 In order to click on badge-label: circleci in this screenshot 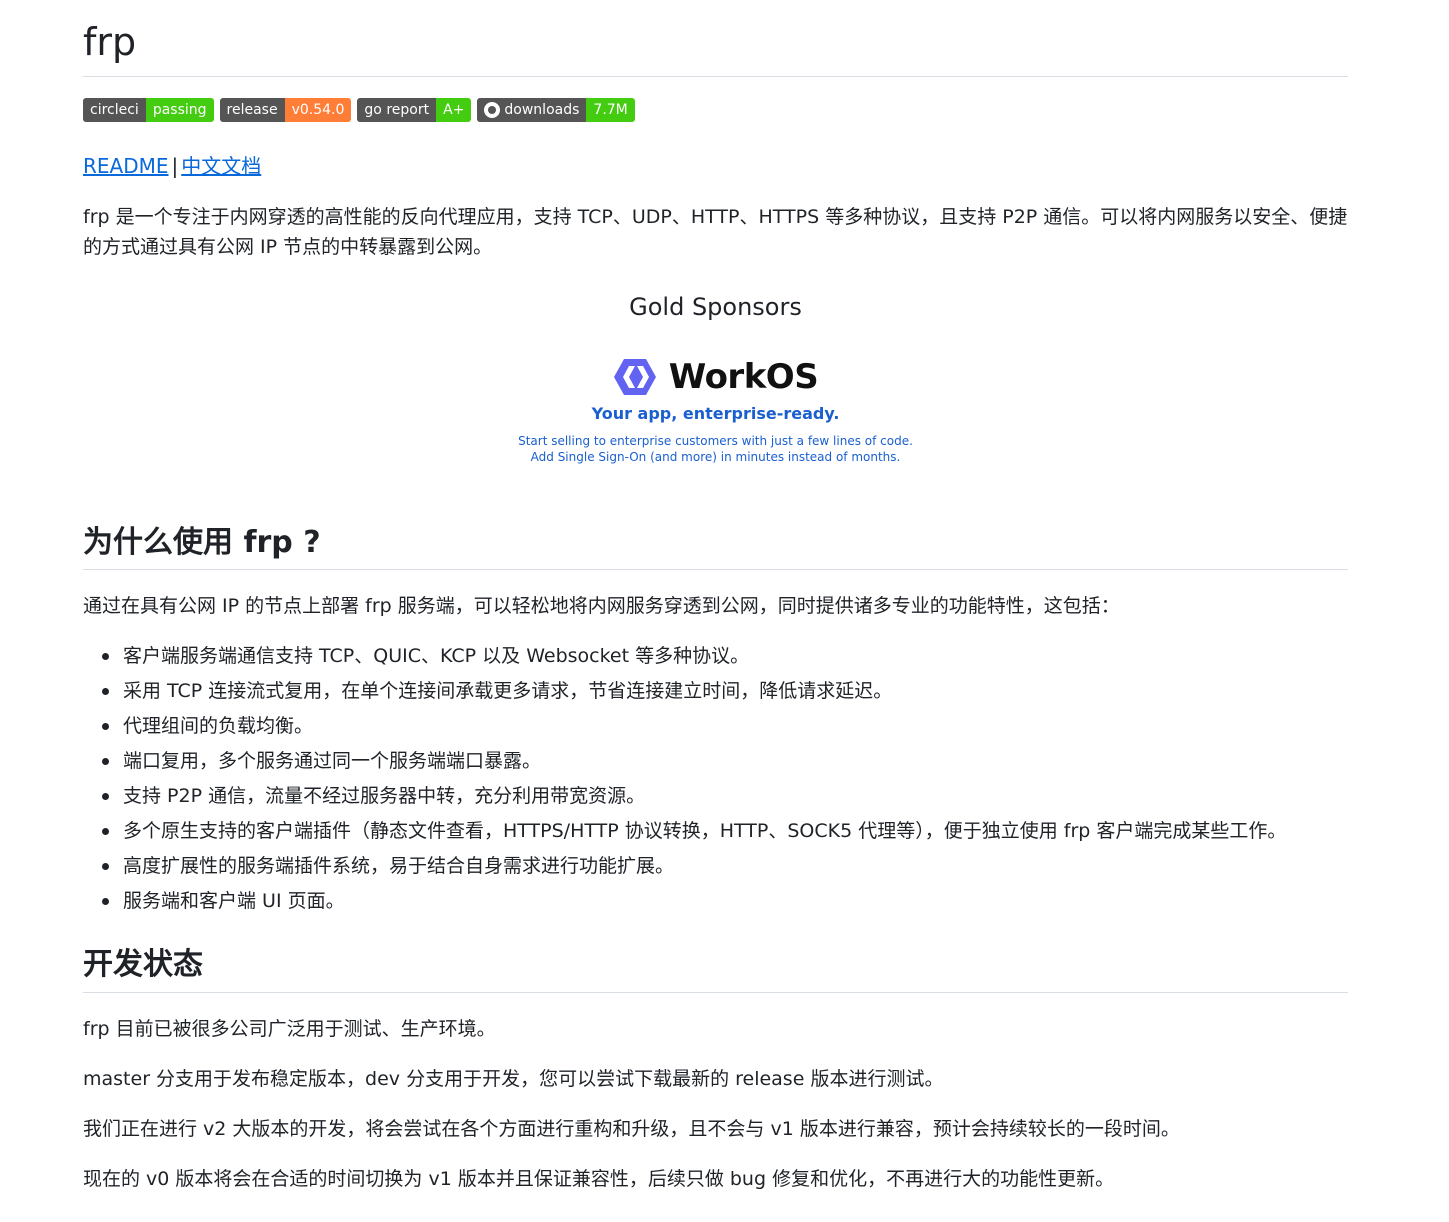, I will do `click(114, 110)`.